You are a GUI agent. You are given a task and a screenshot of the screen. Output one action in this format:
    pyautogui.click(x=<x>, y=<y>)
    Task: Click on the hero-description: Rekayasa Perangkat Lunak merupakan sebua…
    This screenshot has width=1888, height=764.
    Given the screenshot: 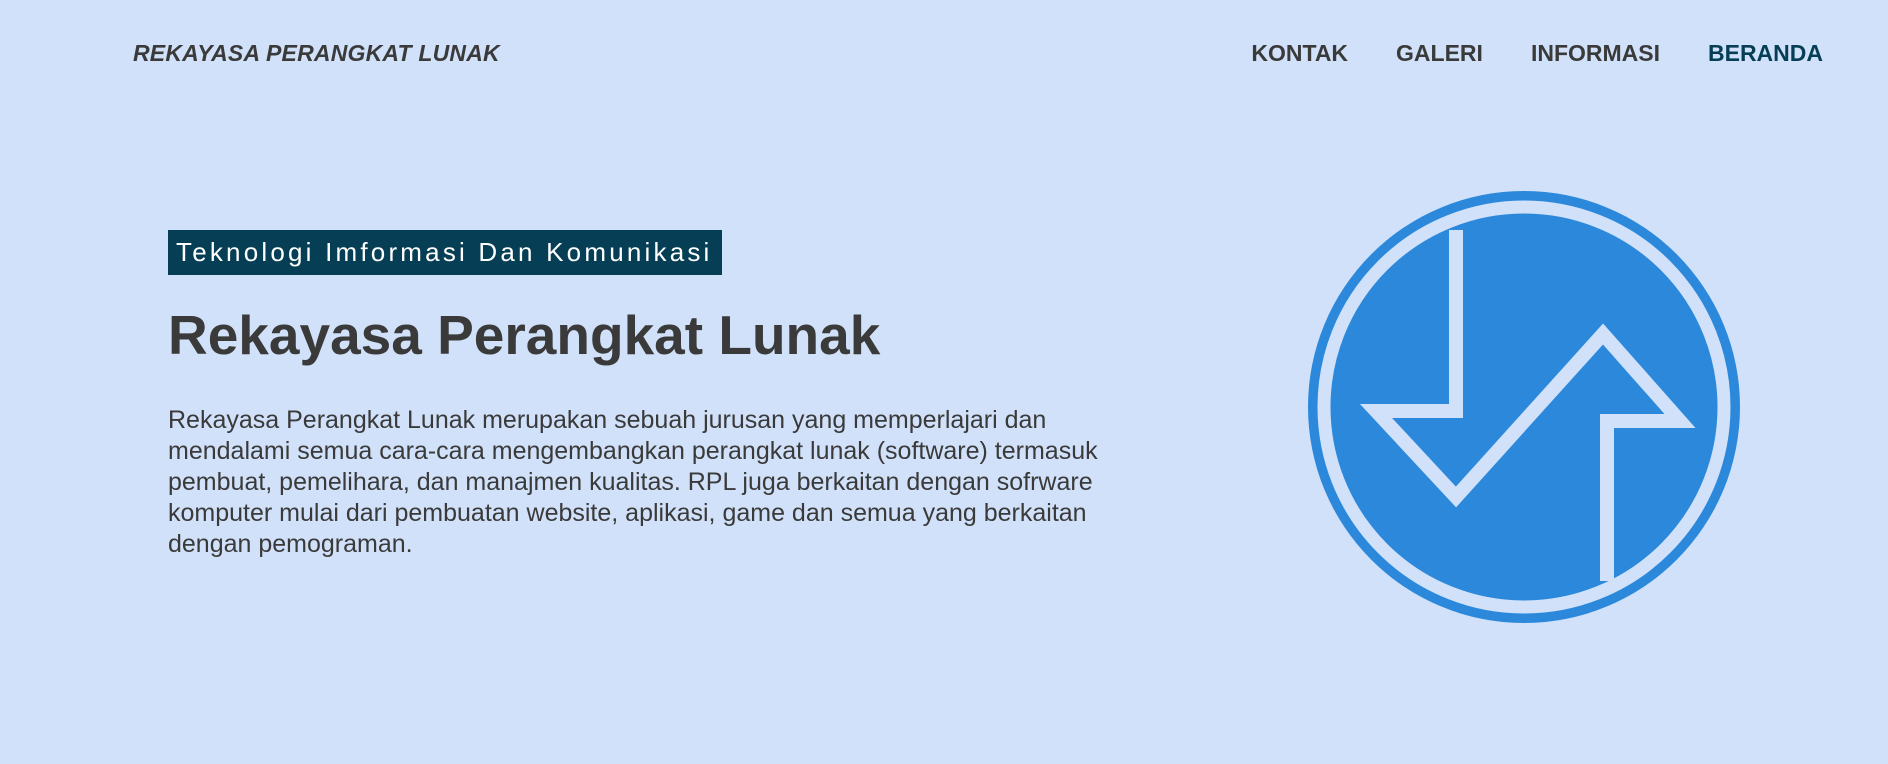 What is the action you would take?
    pyautogui.click(x=633, y=482)
    